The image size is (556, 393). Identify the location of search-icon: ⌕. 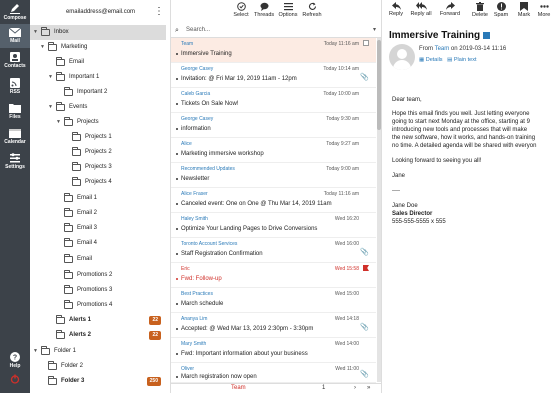
(177, 30).